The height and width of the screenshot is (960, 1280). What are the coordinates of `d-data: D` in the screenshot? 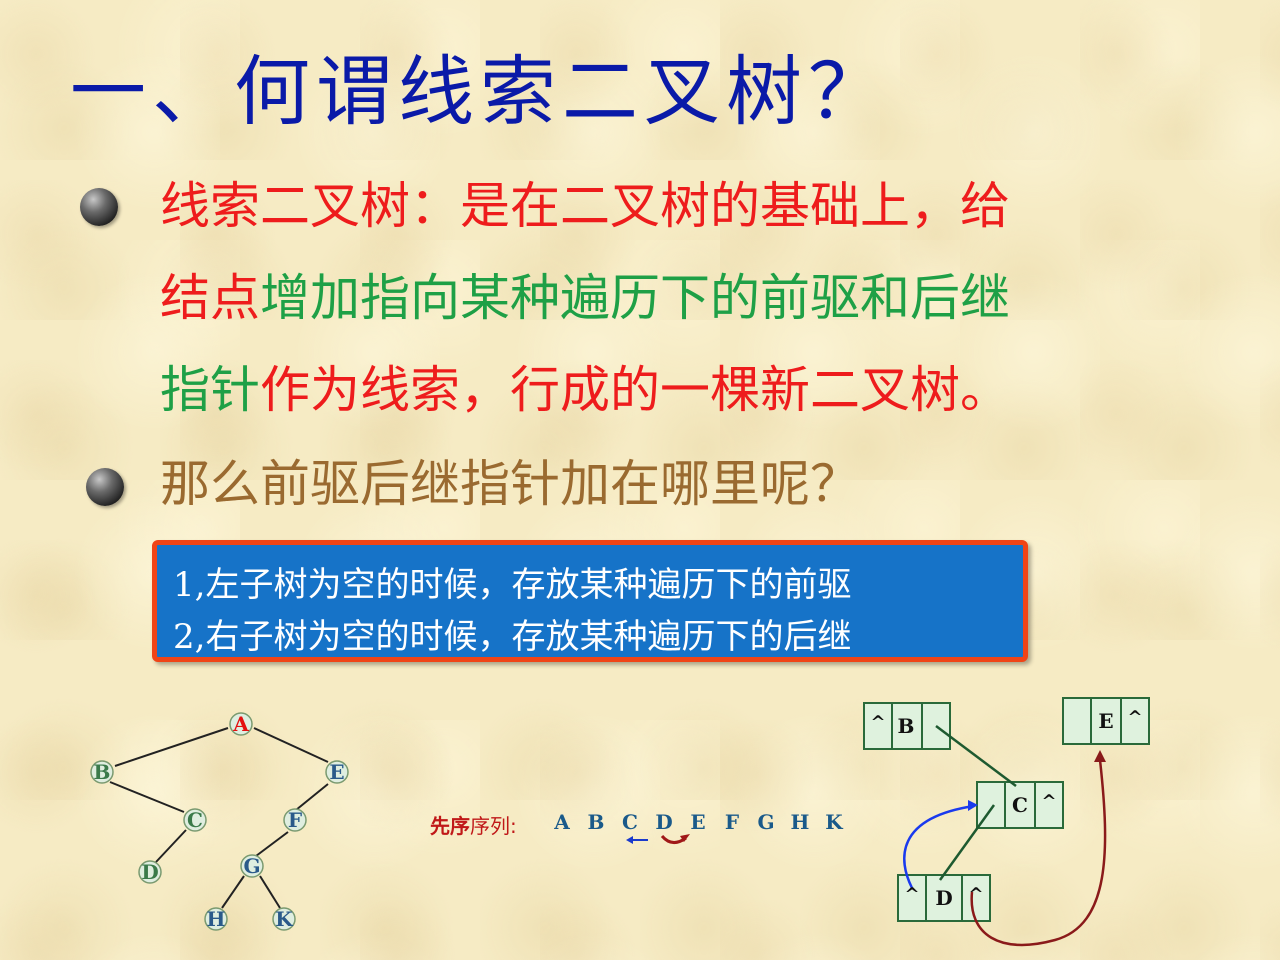 It's located at (943, 898).